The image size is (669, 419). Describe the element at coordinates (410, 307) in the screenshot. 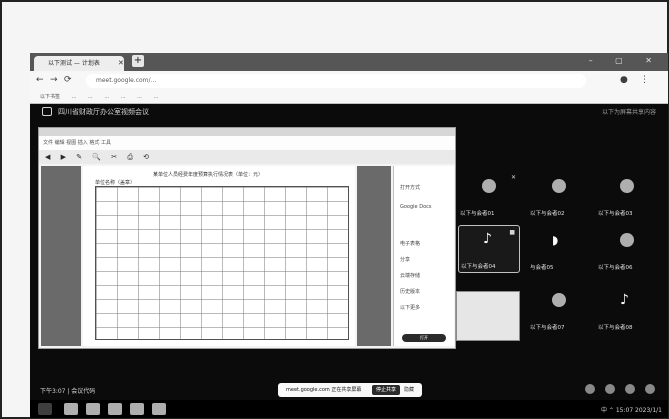

I see `side-item: 以下更多` at that location.